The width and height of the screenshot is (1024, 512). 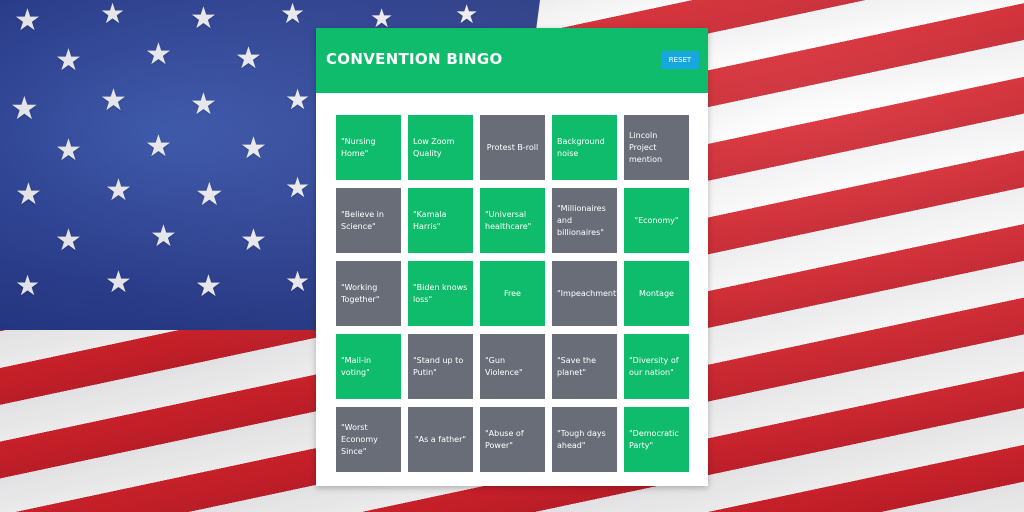 What do you see at coordinates (440, 220) in the screenshot?
I see `bingo-cell: "Kamala Harris"` at bounding box center [440, 220].